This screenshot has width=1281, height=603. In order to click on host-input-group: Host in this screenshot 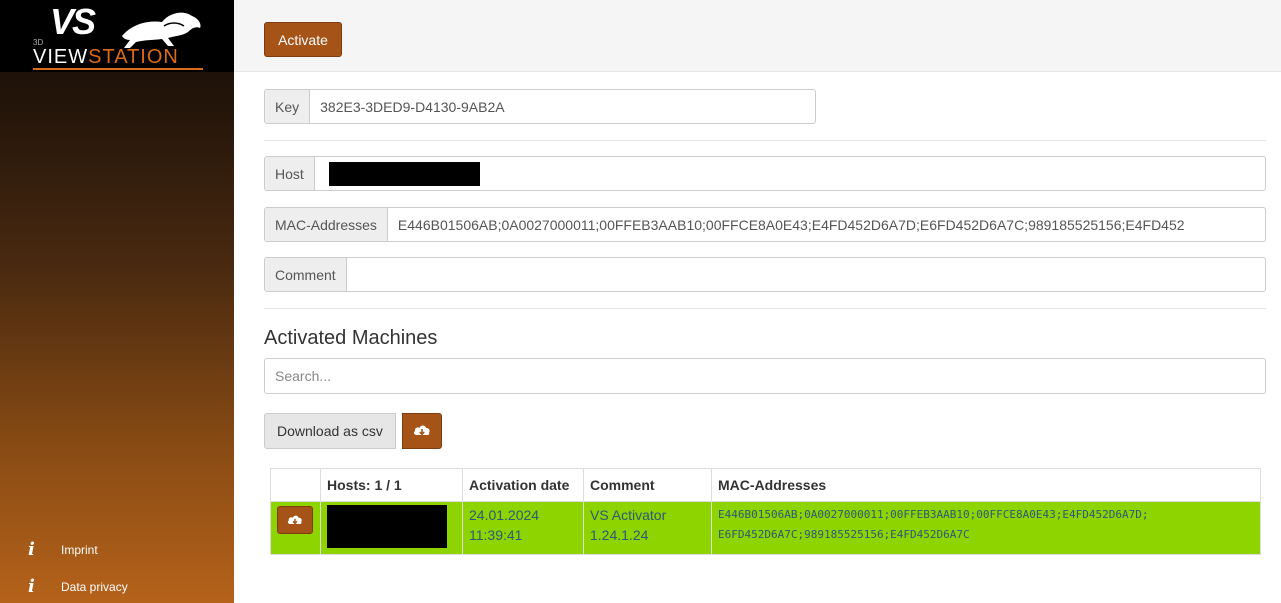, I will do `click(765, 173)`.